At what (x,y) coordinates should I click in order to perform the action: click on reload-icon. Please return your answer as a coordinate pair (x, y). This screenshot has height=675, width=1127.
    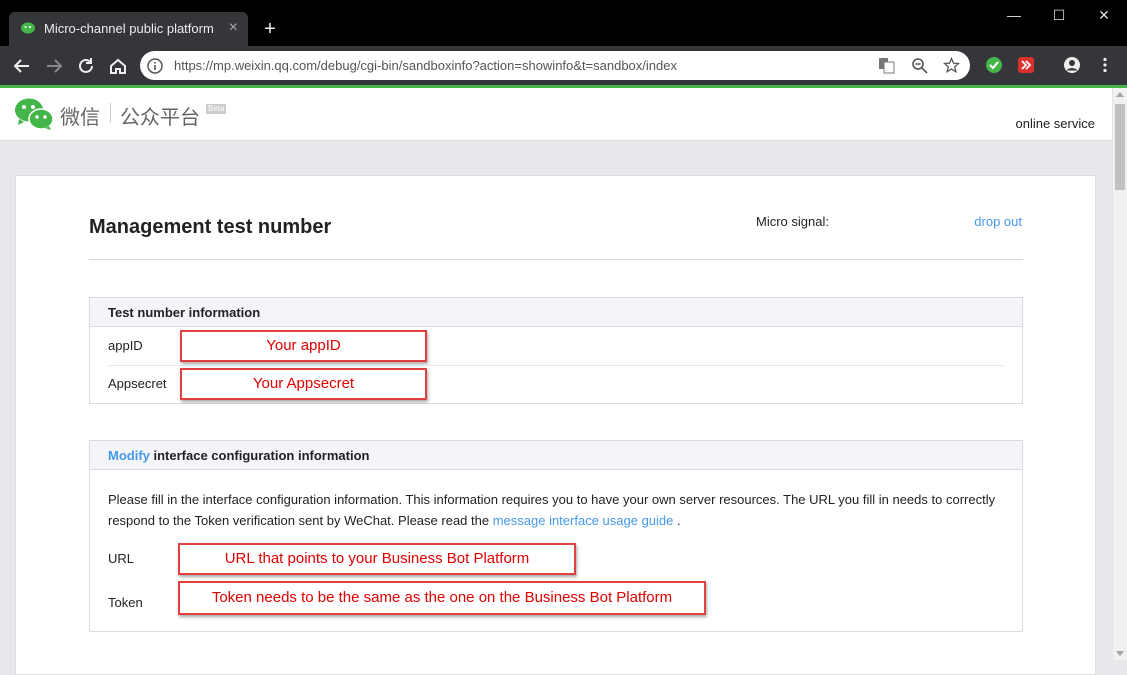
    Looking at the image, I should click on (86, 66).